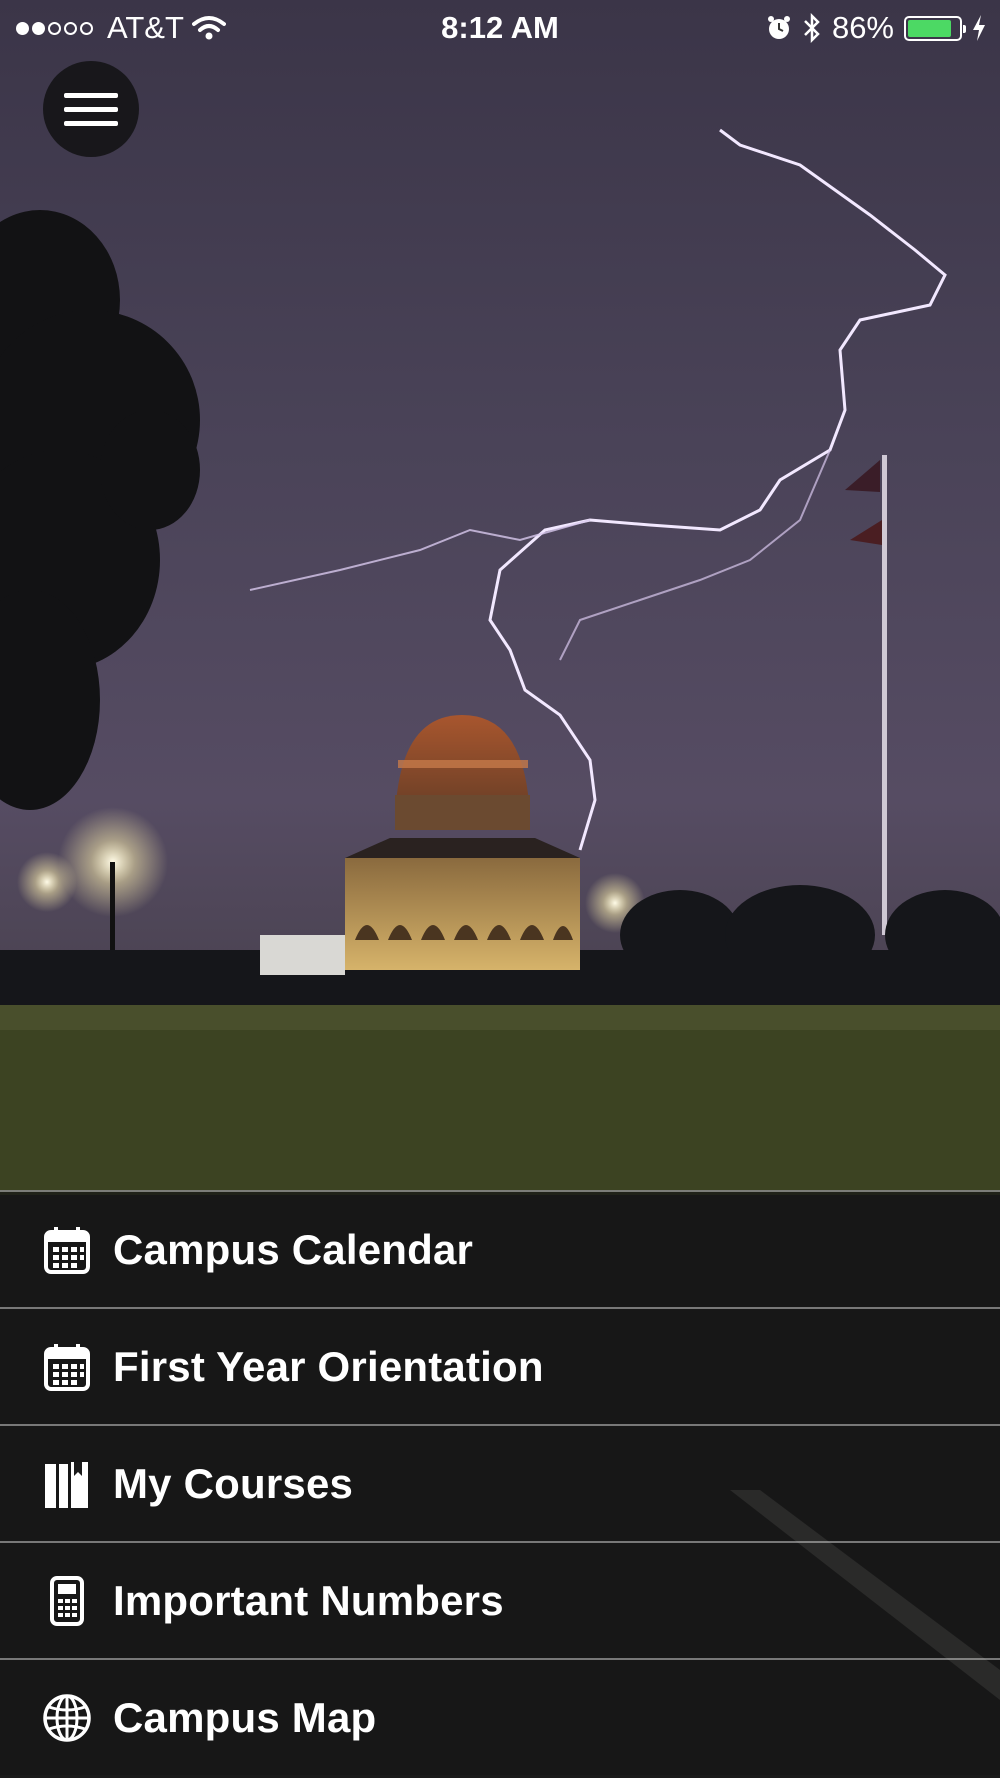 The height and width of the screenshot is (1778, 1000). I want to click on phone-icon, so click(67, 1601).